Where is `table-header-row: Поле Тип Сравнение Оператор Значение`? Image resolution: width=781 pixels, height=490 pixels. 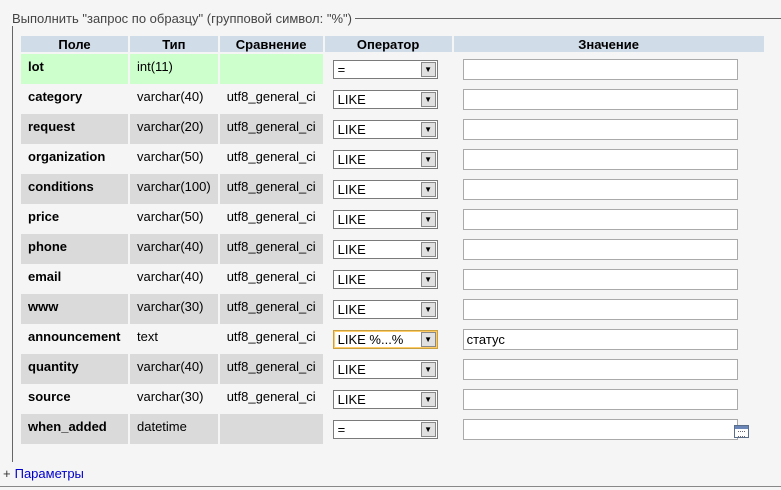
table-header-row: Поле Тип Сравнение Оператор Значение is located at coordinates (392, 45).